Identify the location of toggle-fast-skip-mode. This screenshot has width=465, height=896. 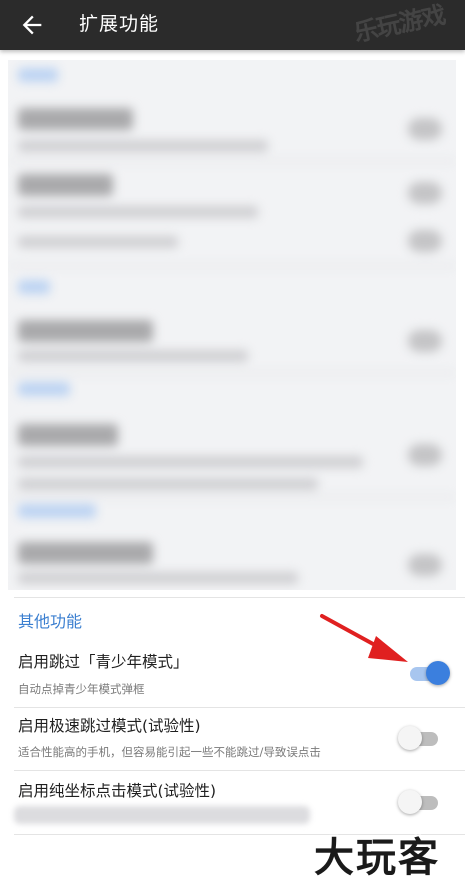
(420, 739).